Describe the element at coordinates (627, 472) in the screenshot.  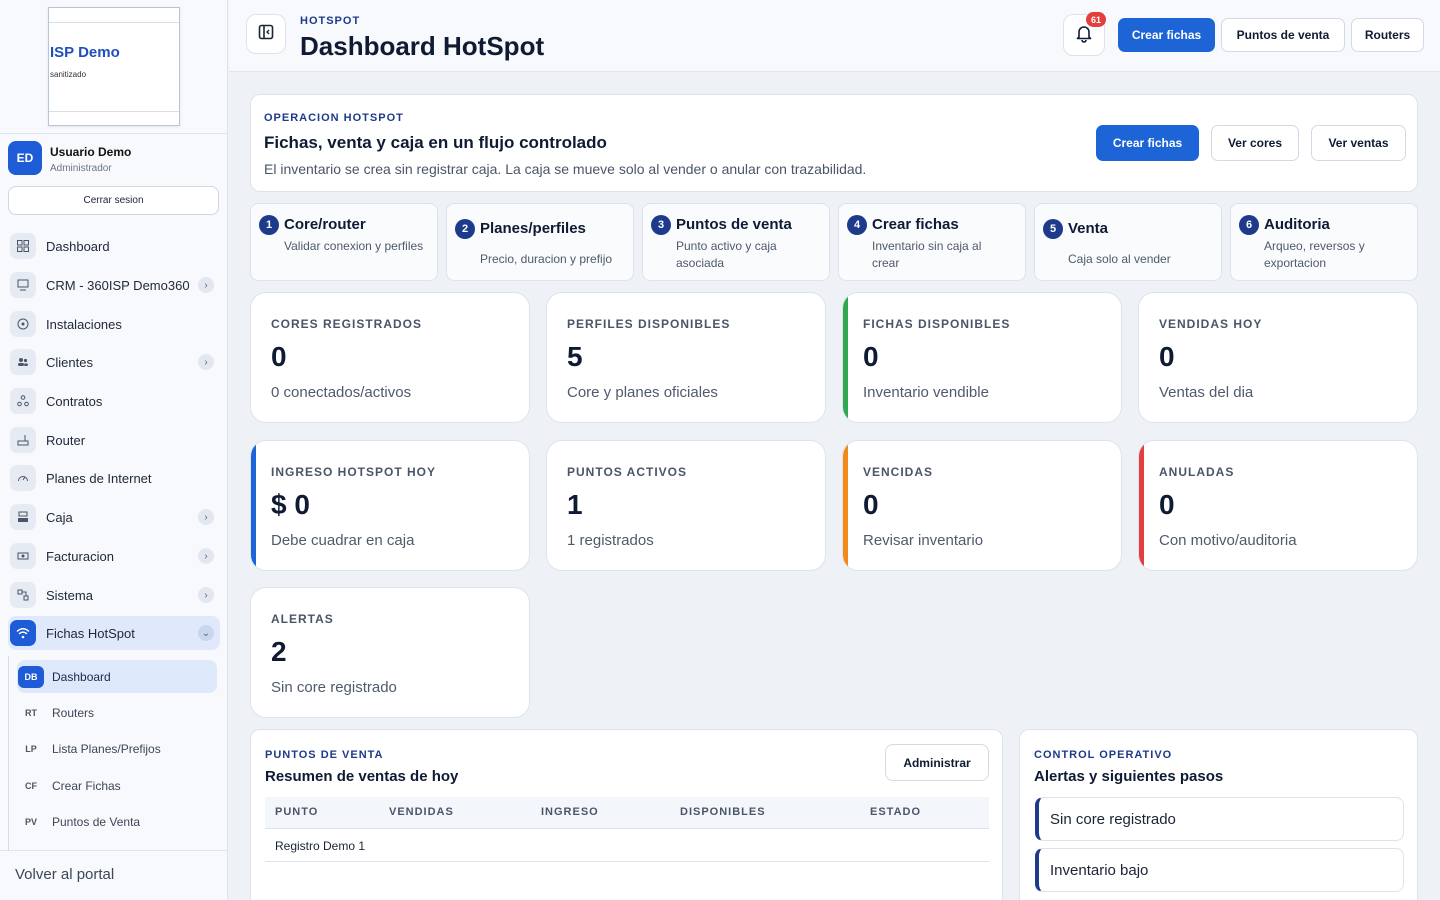
I see `stat-label: PUNTOS ACTIVOS` at that location.